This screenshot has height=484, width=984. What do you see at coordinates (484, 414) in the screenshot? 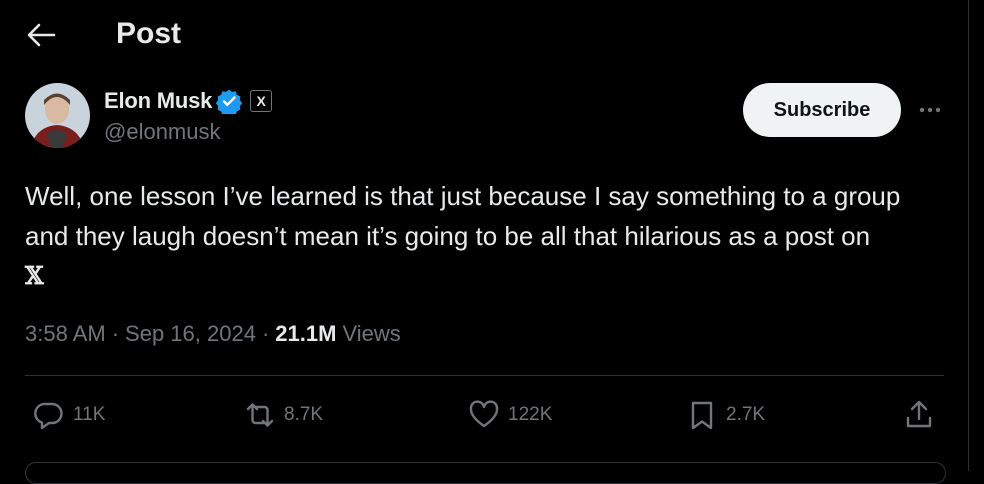
I see `heart-icon` at bounding box center [484, 414].